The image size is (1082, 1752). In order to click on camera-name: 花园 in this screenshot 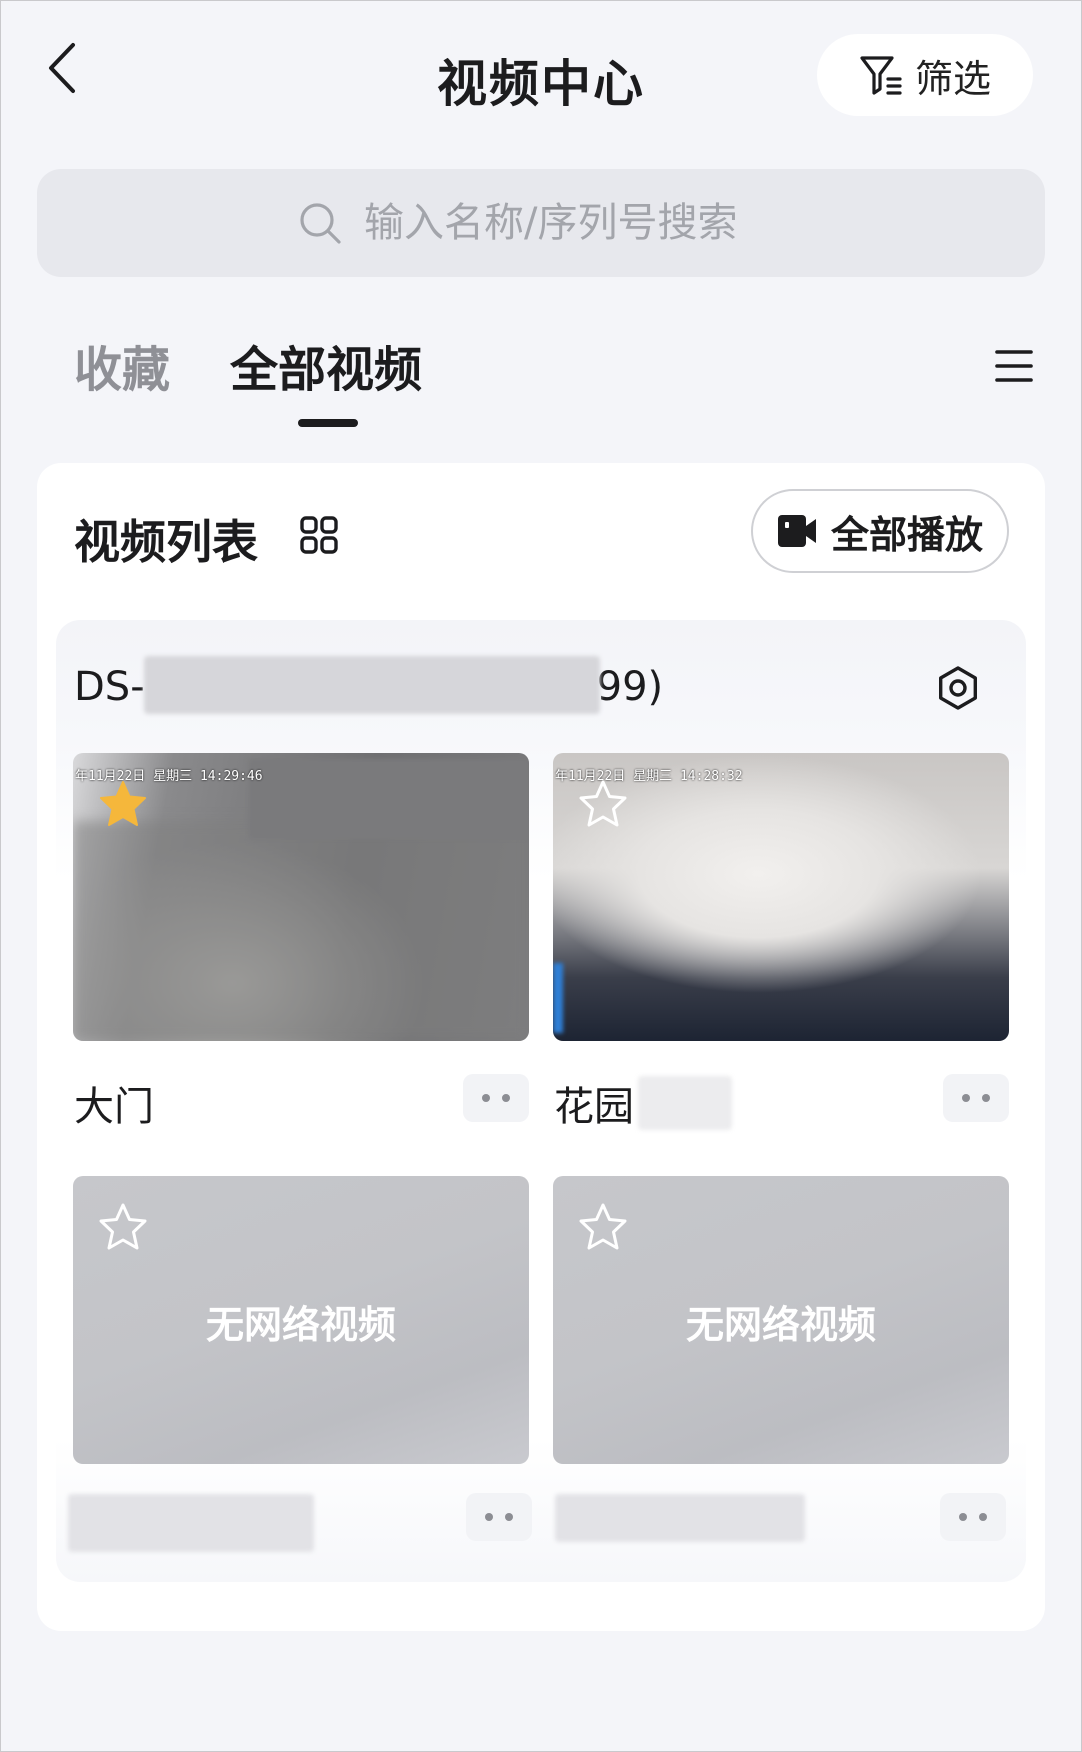, I will do `click(594, 1107)`.